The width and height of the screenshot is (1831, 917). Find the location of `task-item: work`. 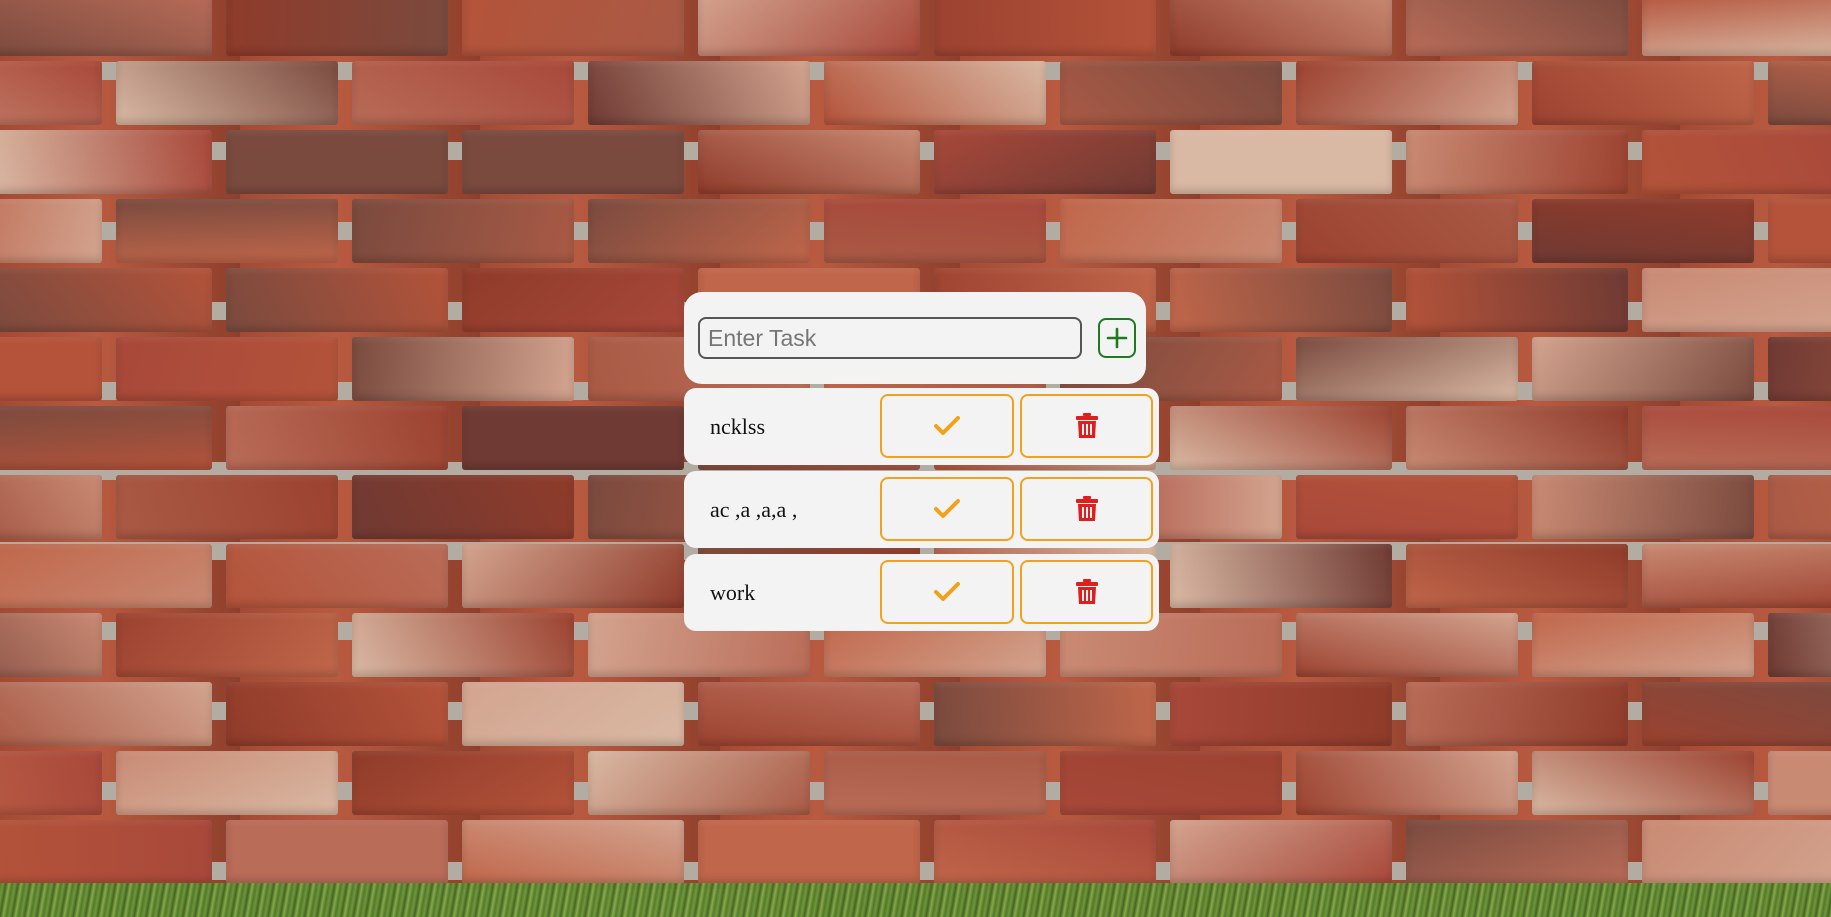

task-item: work is located at coordinates (921, 592).